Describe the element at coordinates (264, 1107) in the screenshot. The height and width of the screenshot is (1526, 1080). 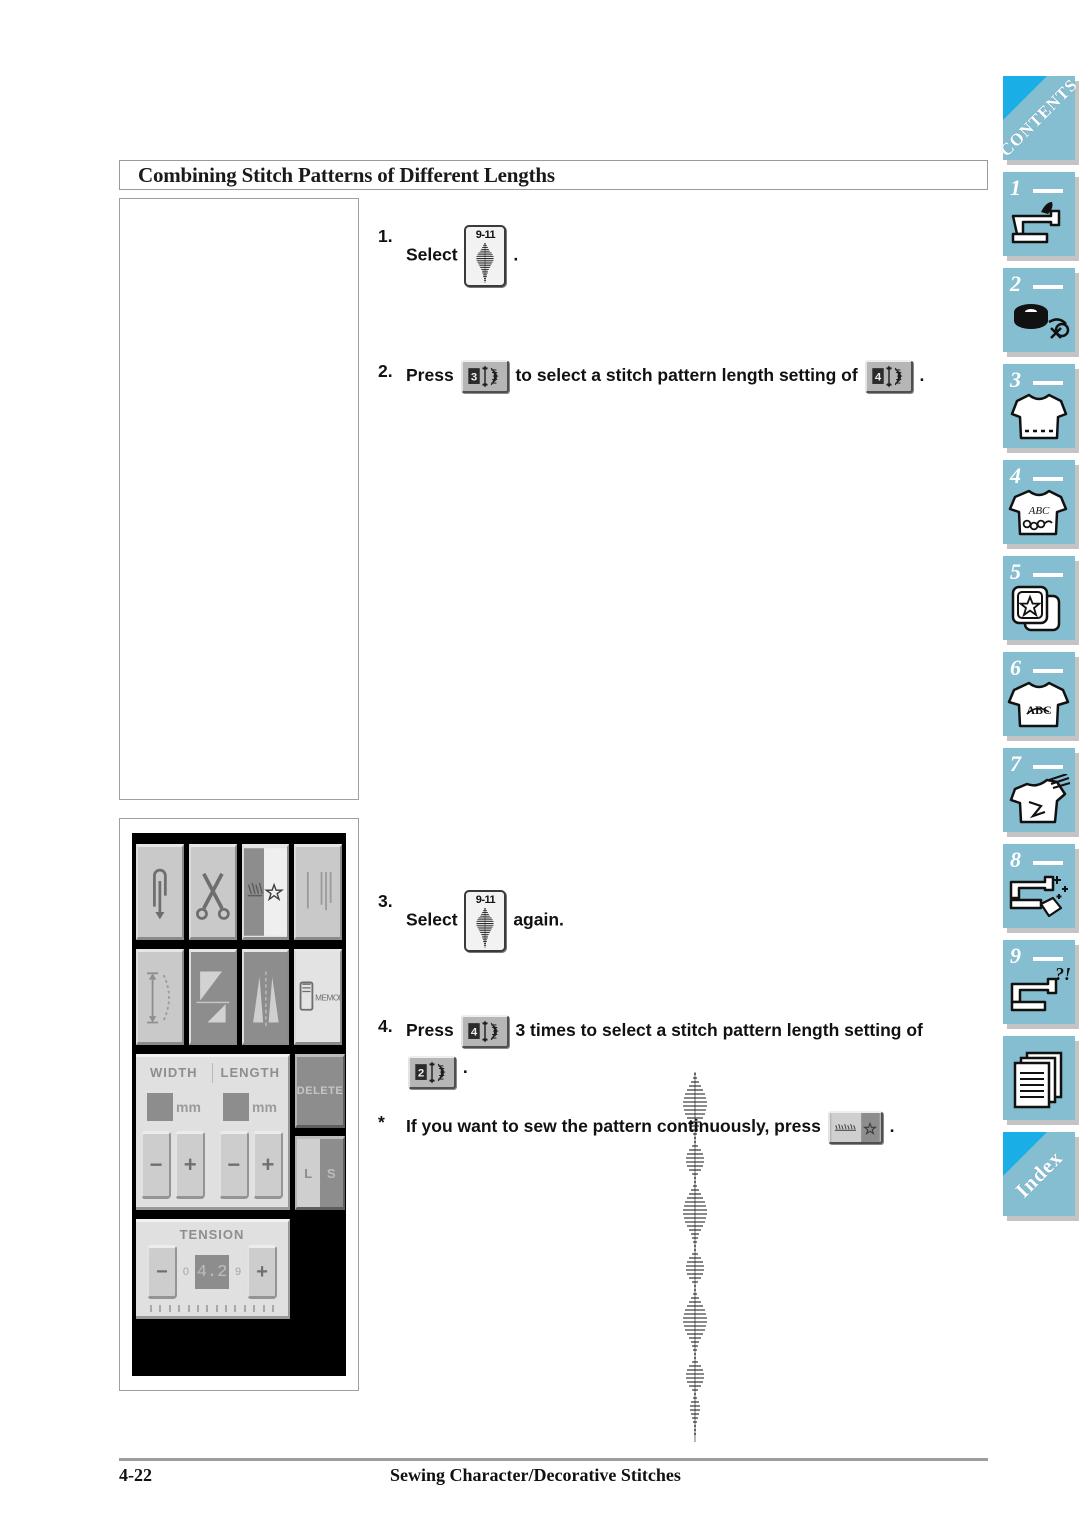
I see `length-unit: mm` at that location.